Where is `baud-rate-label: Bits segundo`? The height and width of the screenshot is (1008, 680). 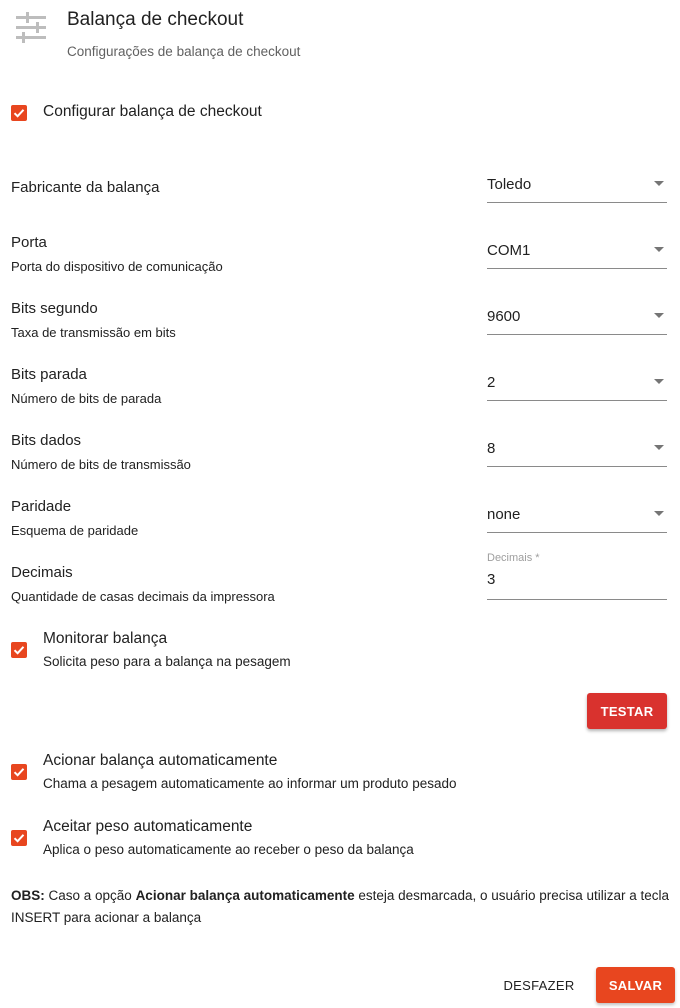 baud-rate-label: Bits segundo is located at coordinates (54, 308).